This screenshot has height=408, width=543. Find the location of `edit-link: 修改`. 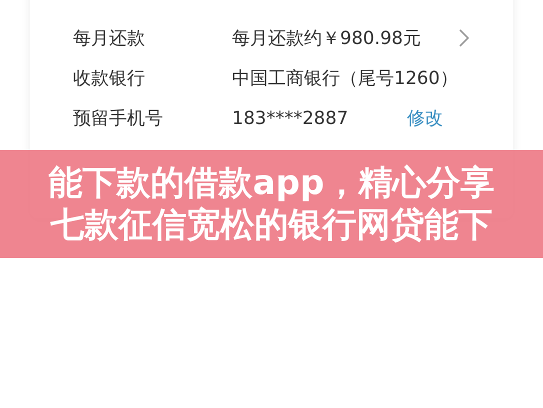

edit-link: 修改 is located at coordinates (425, 118).